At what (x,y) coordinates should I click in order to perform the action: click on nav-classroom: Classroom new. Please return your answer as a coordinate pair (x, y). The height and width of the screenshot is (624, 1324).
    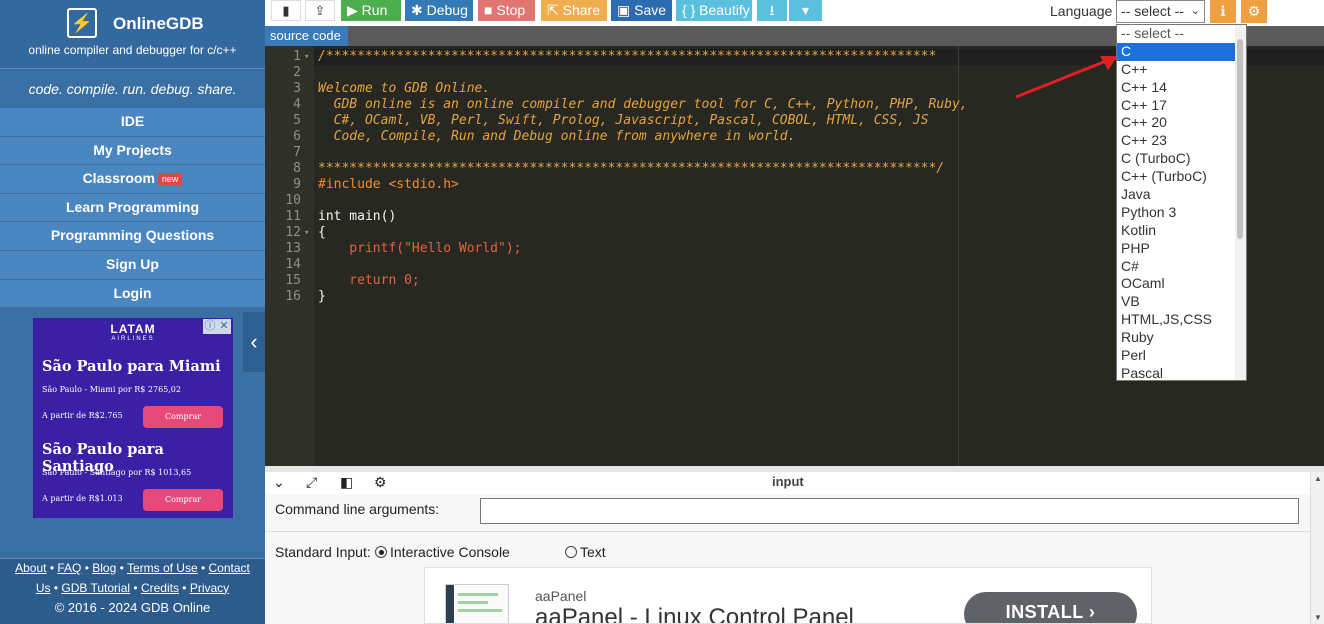
    Looking at the image, I should click on (132, 179).